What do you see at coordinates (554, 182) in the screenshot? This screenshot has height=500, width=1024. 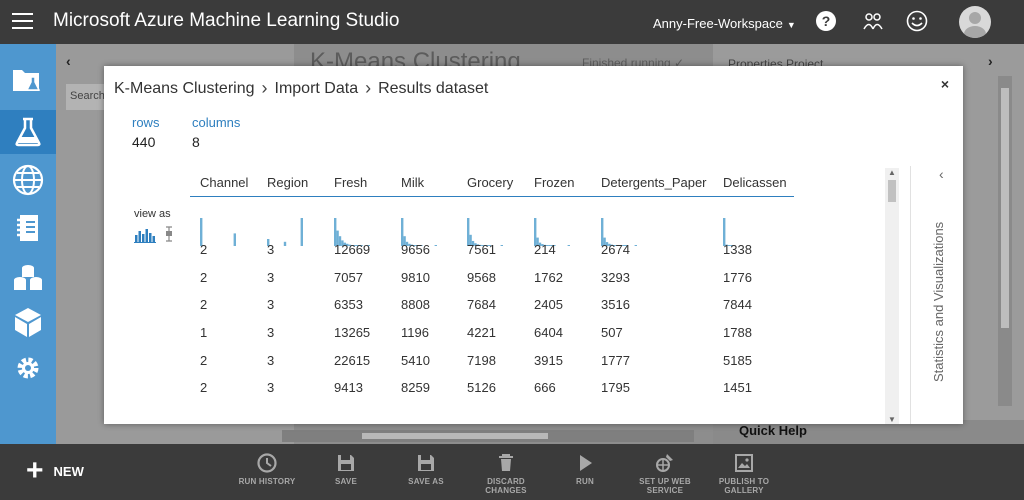 I see `column-header-frozen: Frozen` at bounding box center [554, 182].